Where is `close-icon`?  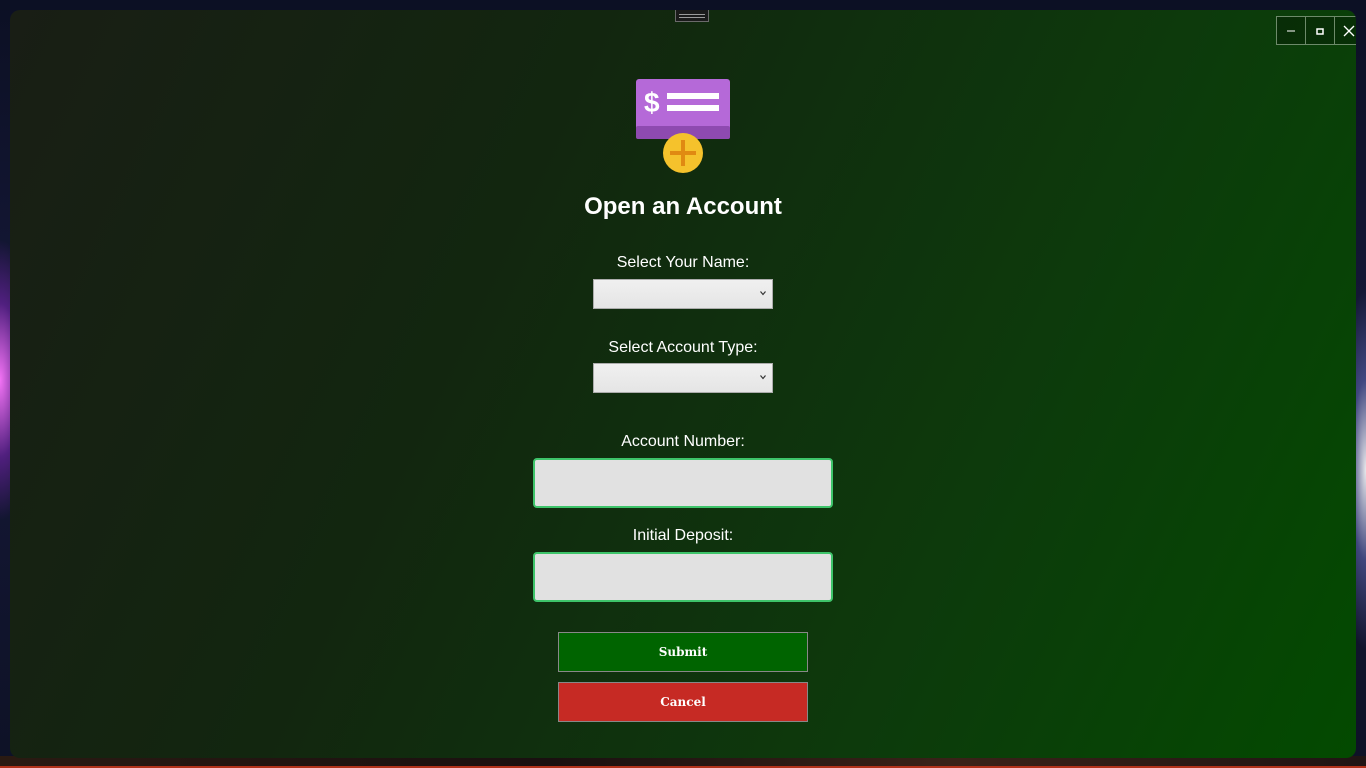
close-icon is located at coordinates (1349, 30).